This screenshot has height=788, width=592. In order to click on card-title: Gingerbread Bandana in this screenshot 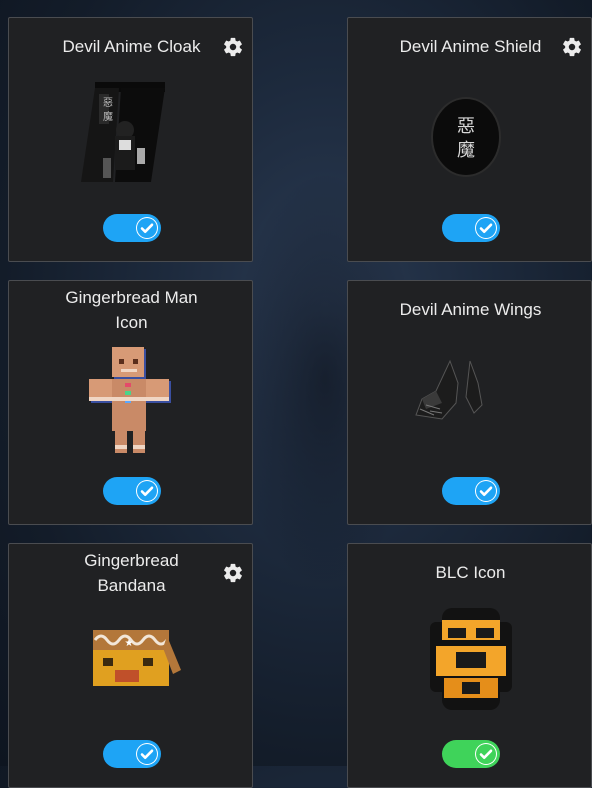, I will do `click(131, 573)`.